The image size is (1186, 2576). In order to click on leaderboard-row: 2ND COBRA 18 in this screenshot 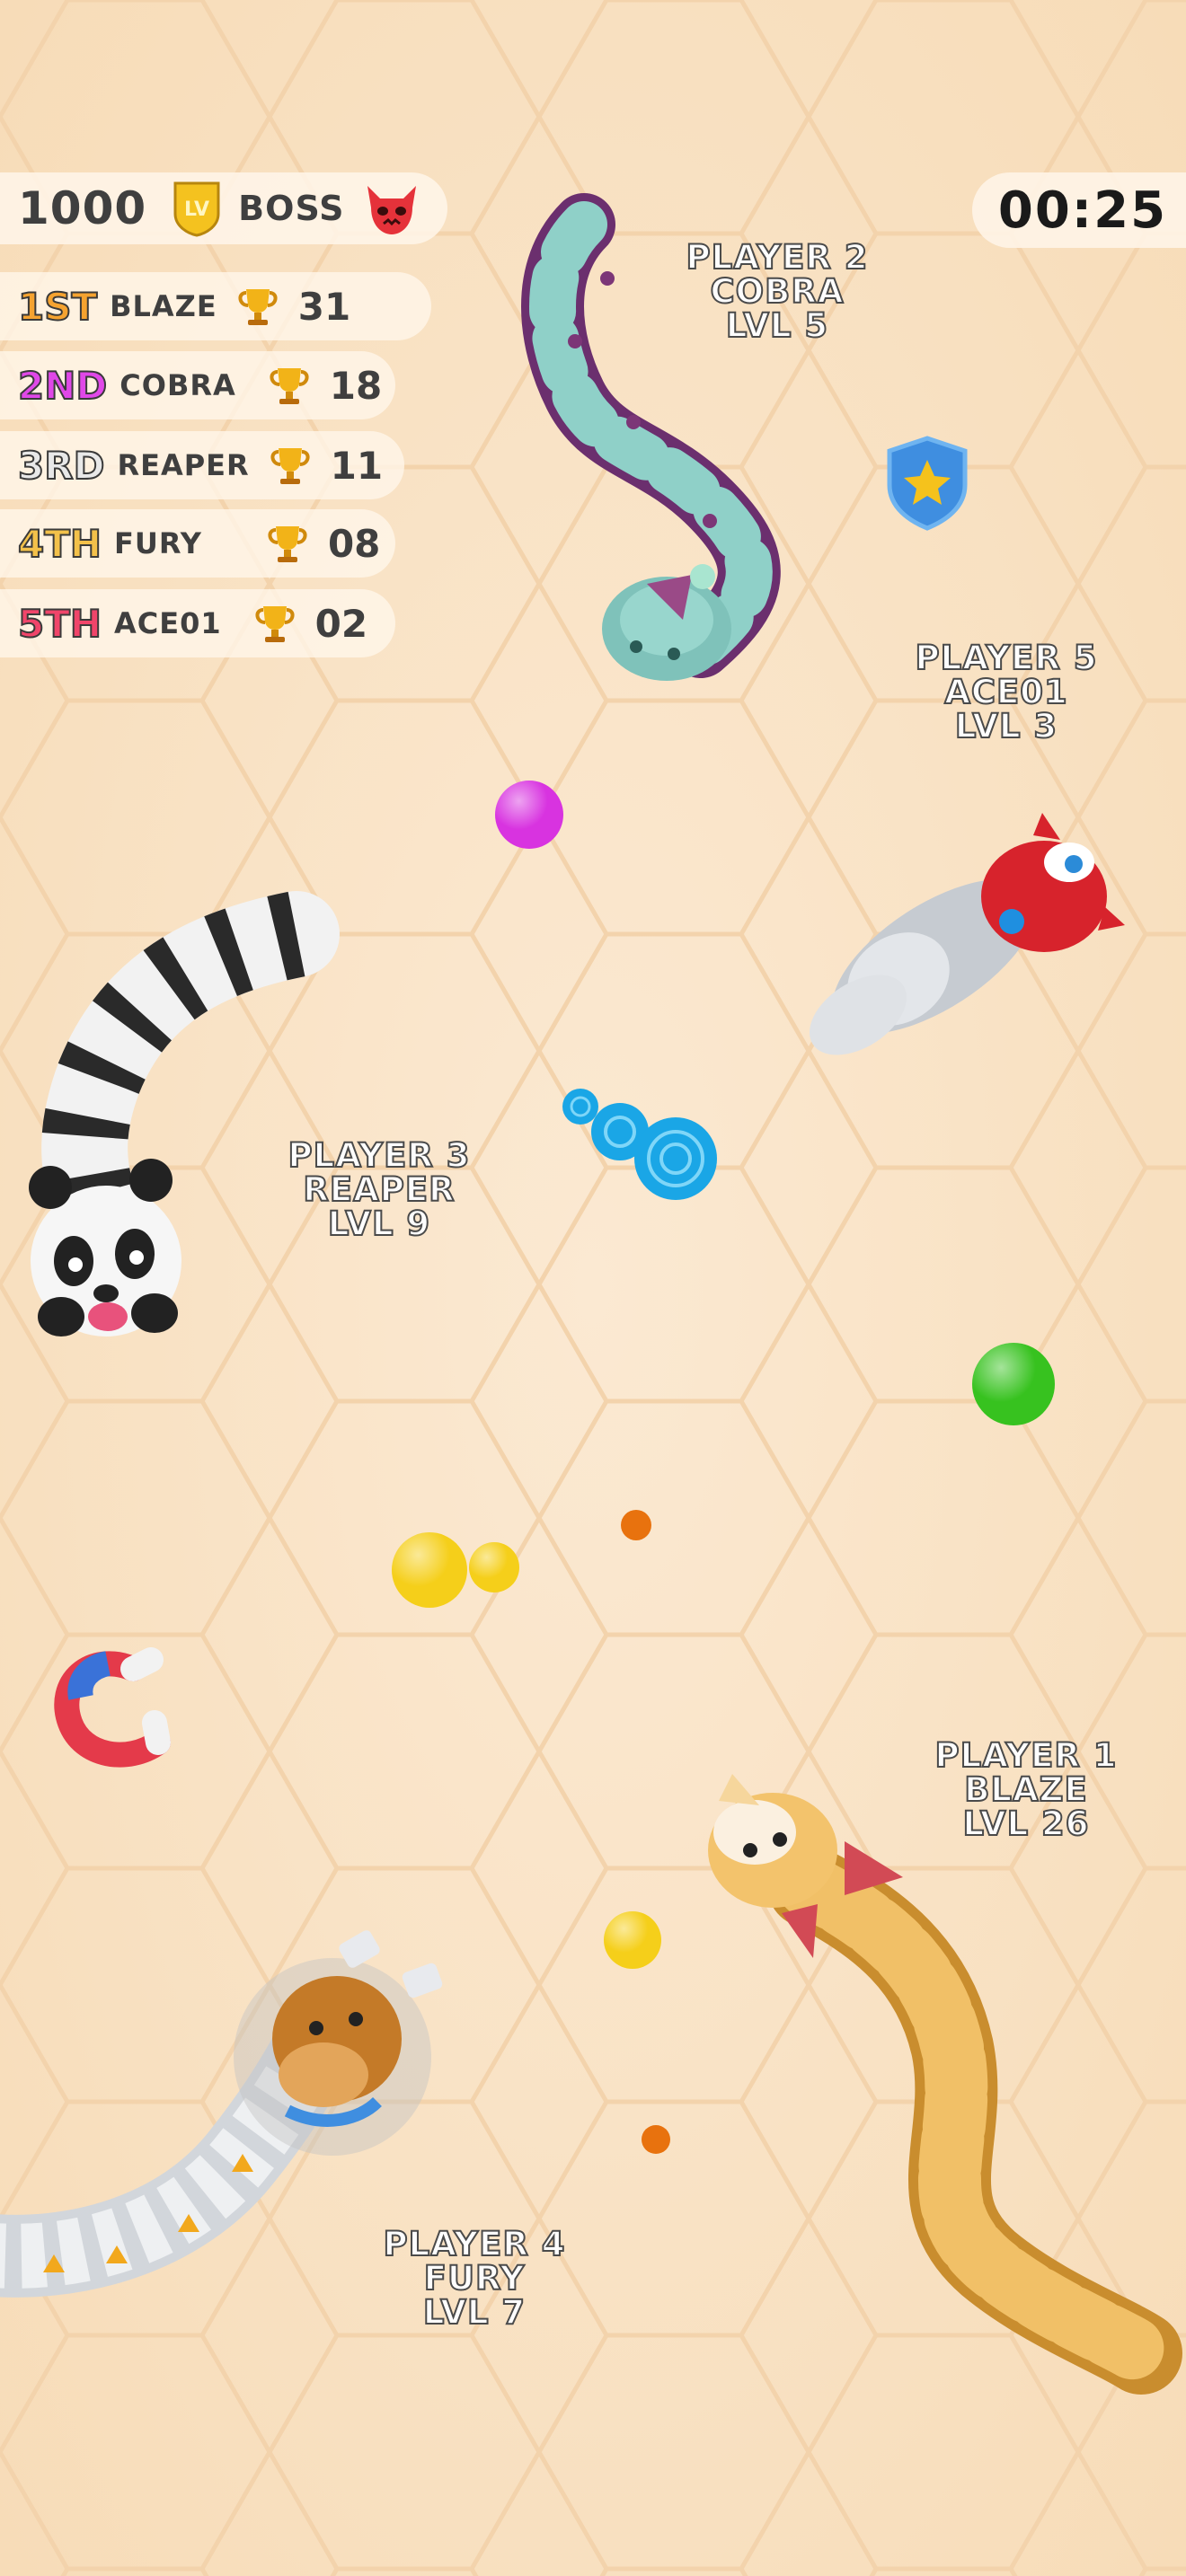, I will do `click(197, 385)`.